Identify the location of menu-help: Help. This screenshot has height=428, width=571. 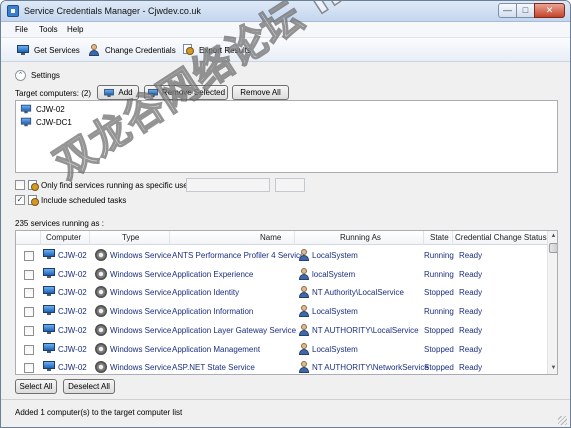
(75, 29).